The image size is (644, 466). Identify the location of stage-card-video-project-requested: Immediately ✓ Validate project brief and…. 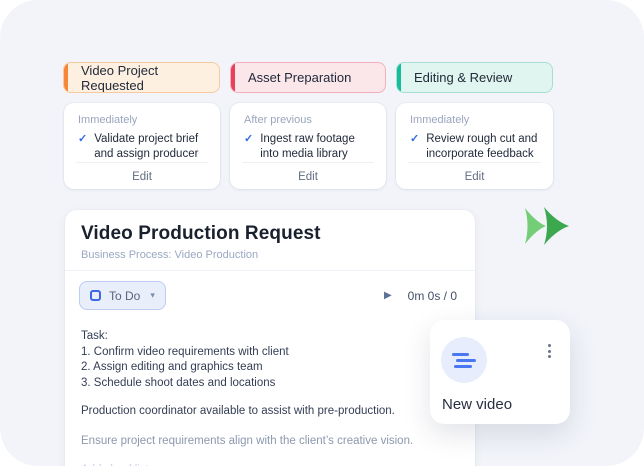
(142, 146).